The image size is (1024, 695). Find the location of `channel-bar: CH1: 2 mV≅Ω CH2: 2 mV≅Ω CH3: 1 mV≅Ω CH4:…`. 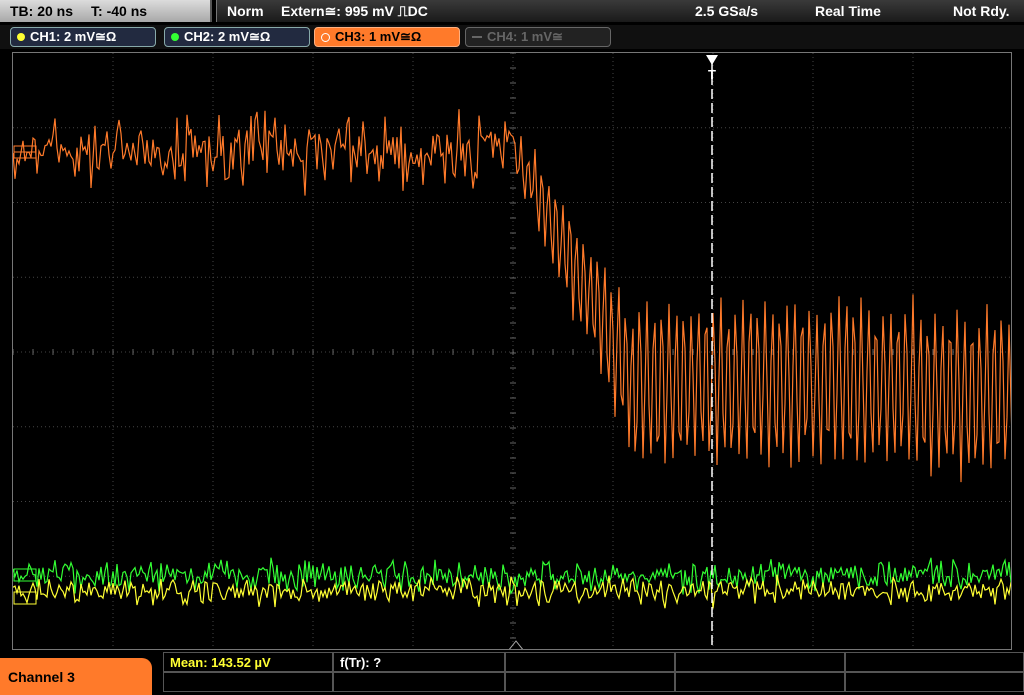

channel-bar: CH1: 2 mV≅Ω CH2: 2 mV≅Ω CH3: 1 mV≅Ω CH4:… is located at coordinates (512, 37).